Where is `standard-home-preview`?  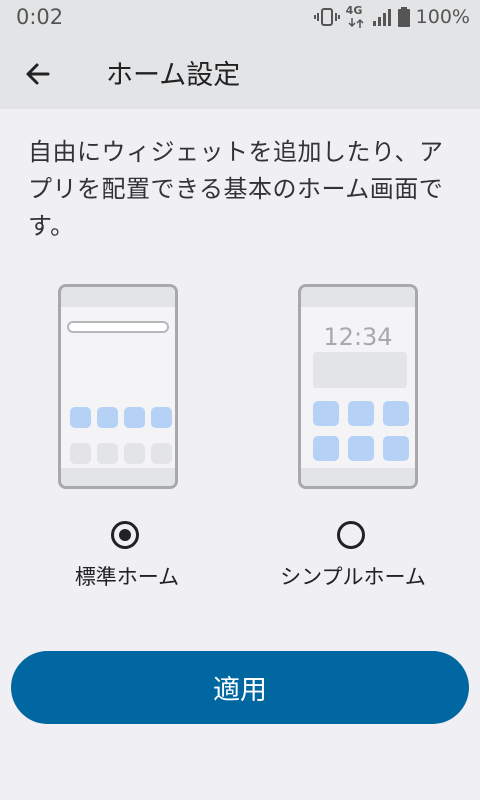
standard-home-preview is located at coordinates (118, 386).